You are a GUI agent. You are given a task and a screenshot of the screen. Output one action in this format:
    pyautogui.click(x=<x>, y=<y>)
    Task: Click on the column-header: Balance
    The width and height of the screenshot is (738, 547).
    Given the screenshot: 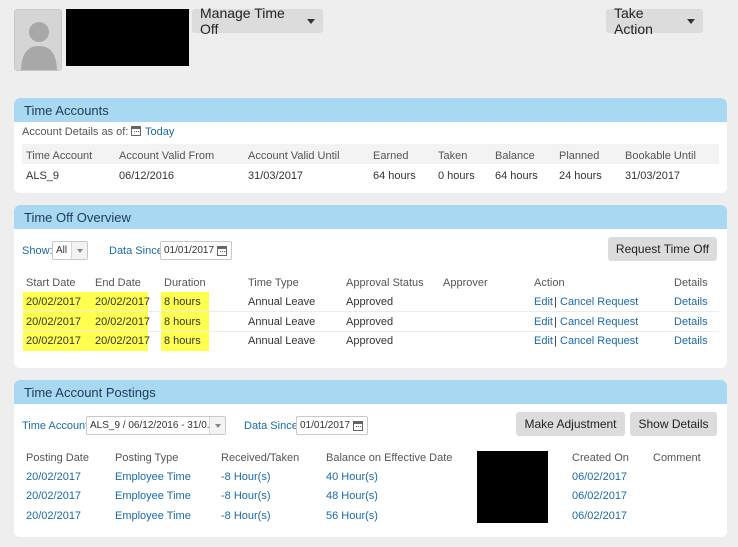 What is the action you would take?
    pyautogui.click(x=515, y=156)
    